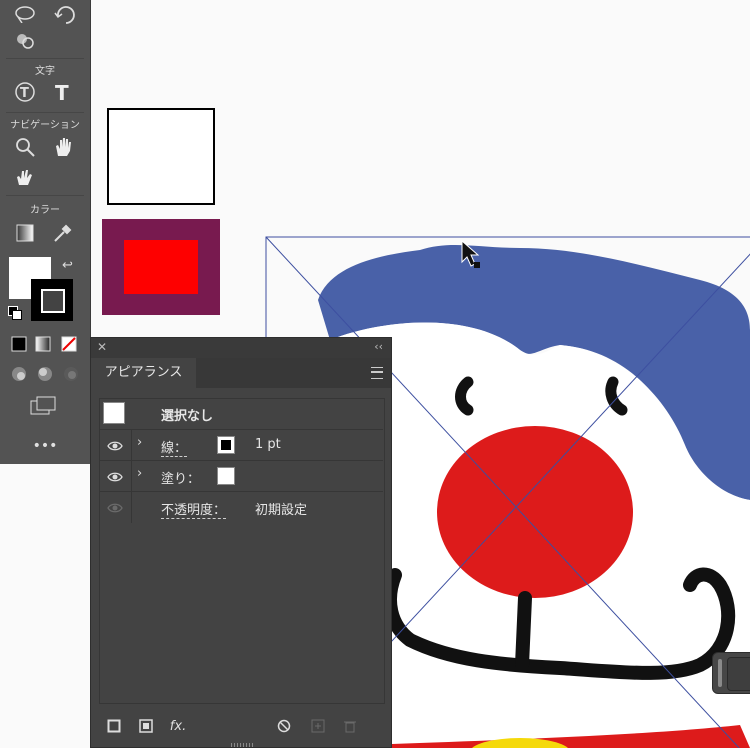 Image resolution: width=750 pixels, height=748 pixels. Describe the element at coordinates (161, 156) in the screenshot. I see `white-rectangle` at that location.